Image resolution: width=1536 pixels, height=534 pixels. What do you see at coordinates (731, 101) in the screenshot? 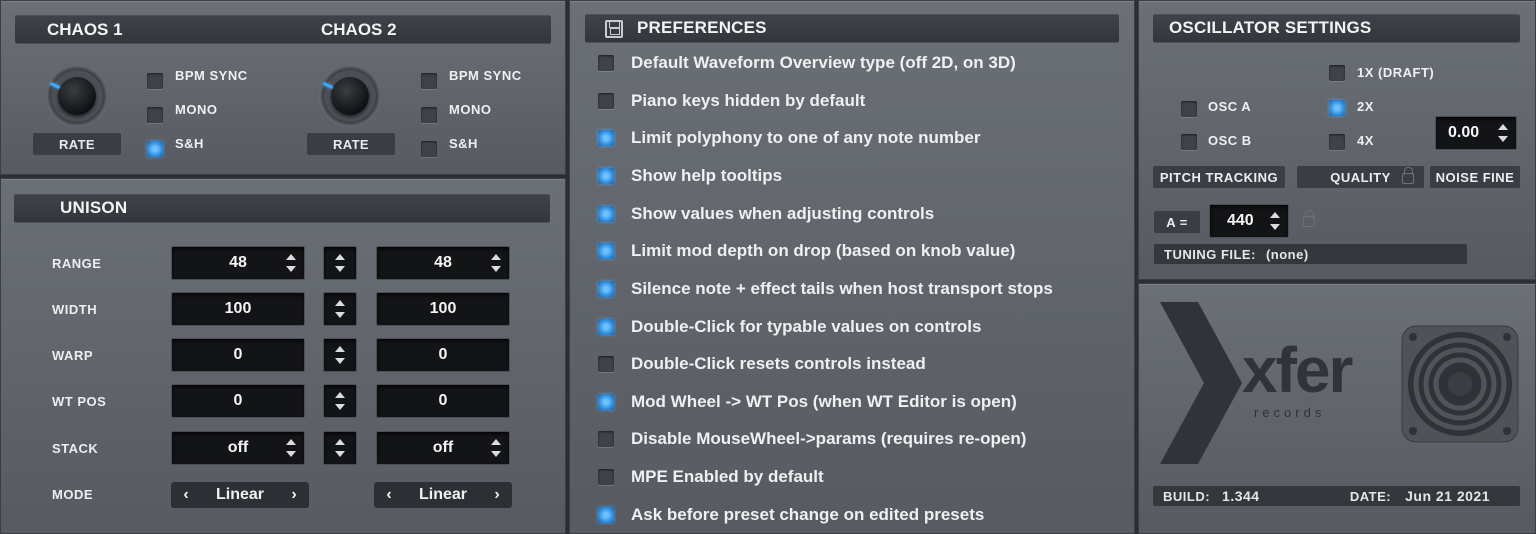
I see `pref-item: Piano keys hidden by default` at bounding box center [731, 101].